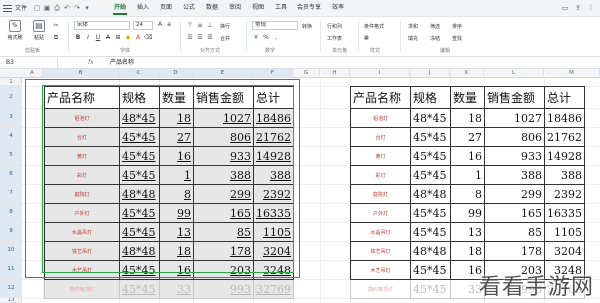  What do you see at coordinates (102, 25) in the screenshot?
I see `font-name-select: 宋体` at bounding box center [102, 25].